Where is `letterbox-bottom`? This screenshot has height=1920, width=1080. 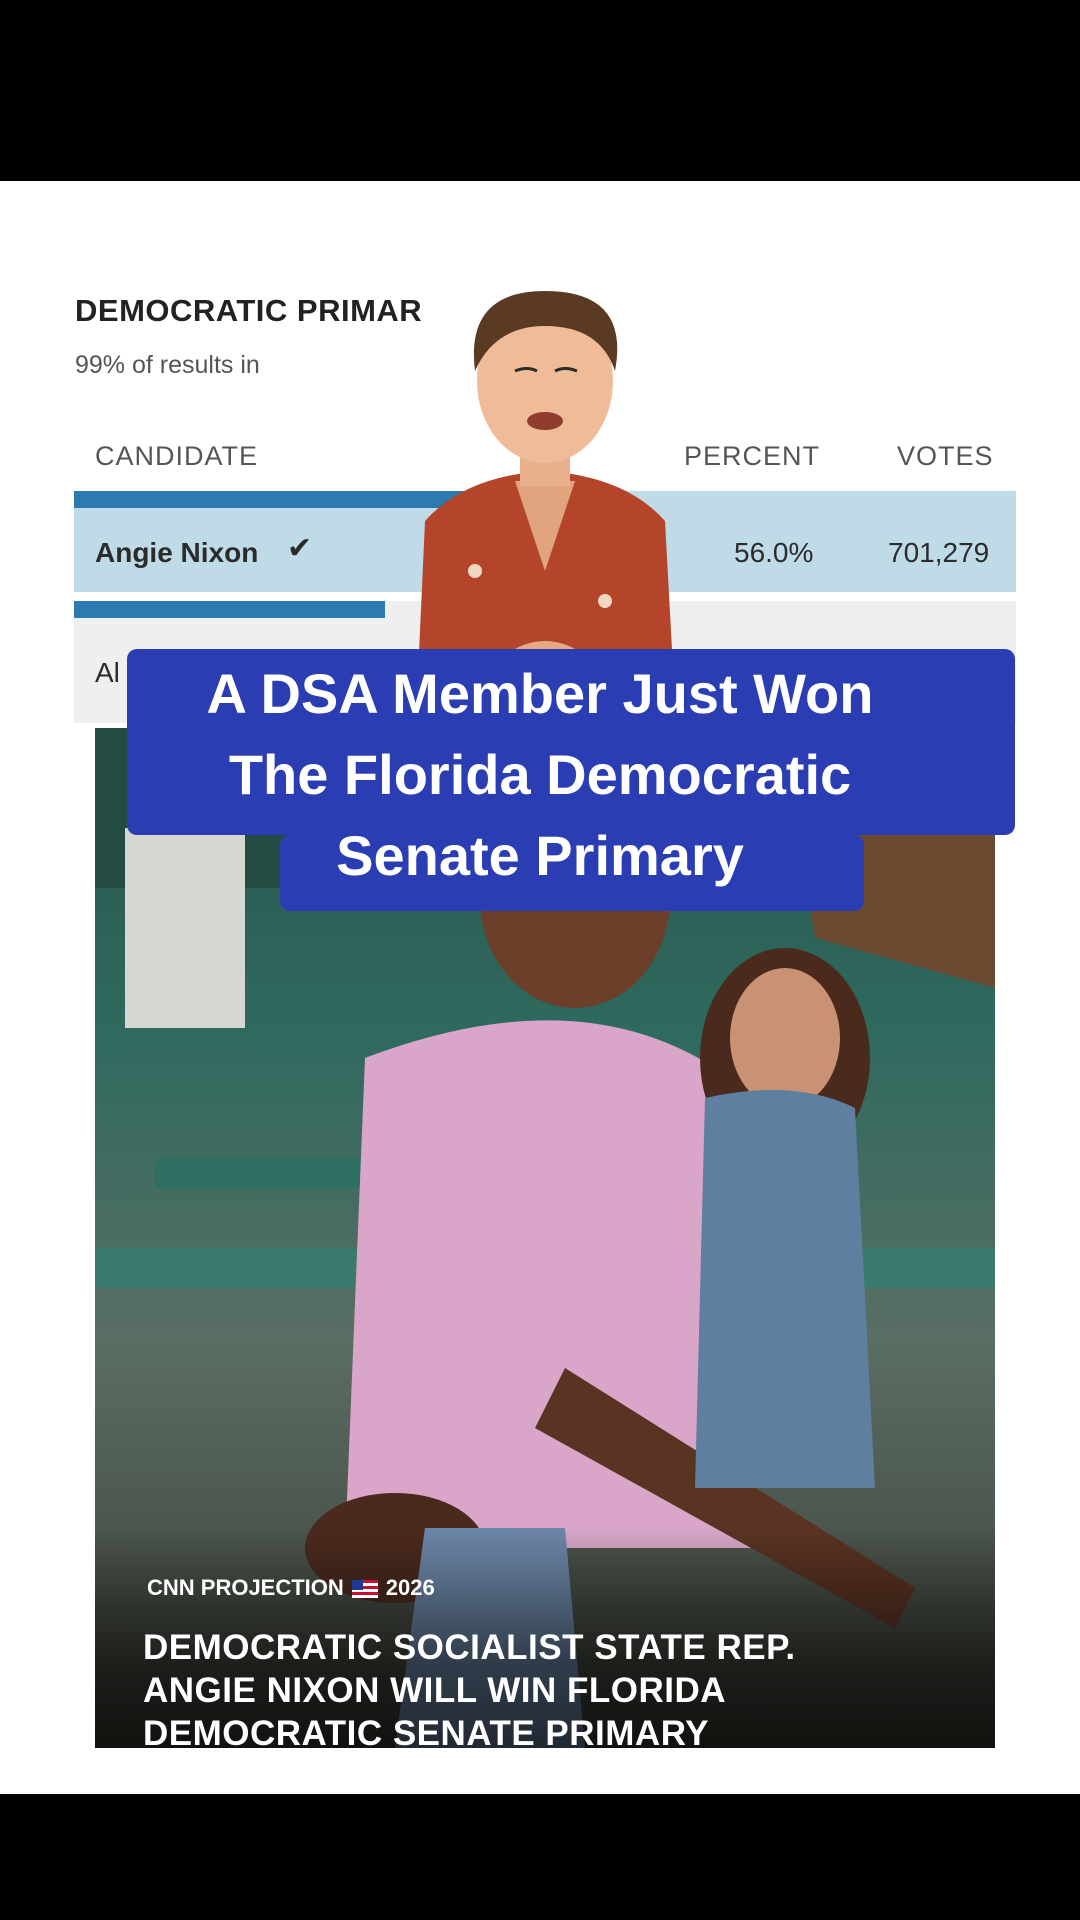 letterbox-bottom is located at coordinates (540, 1857).